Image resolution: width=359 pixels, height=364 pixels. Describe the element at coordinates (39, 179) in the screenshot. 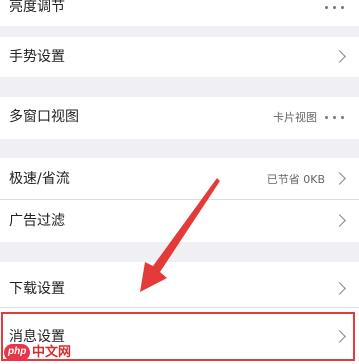

I see `settings-item-label: 极速/省流` at that location.